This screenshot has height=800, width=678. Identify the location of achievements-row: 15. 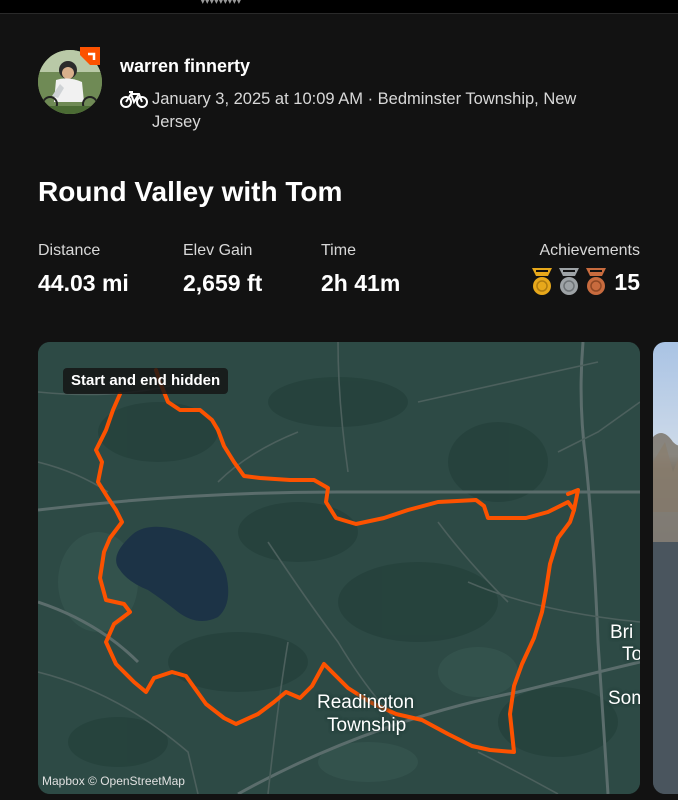
(585, 282).